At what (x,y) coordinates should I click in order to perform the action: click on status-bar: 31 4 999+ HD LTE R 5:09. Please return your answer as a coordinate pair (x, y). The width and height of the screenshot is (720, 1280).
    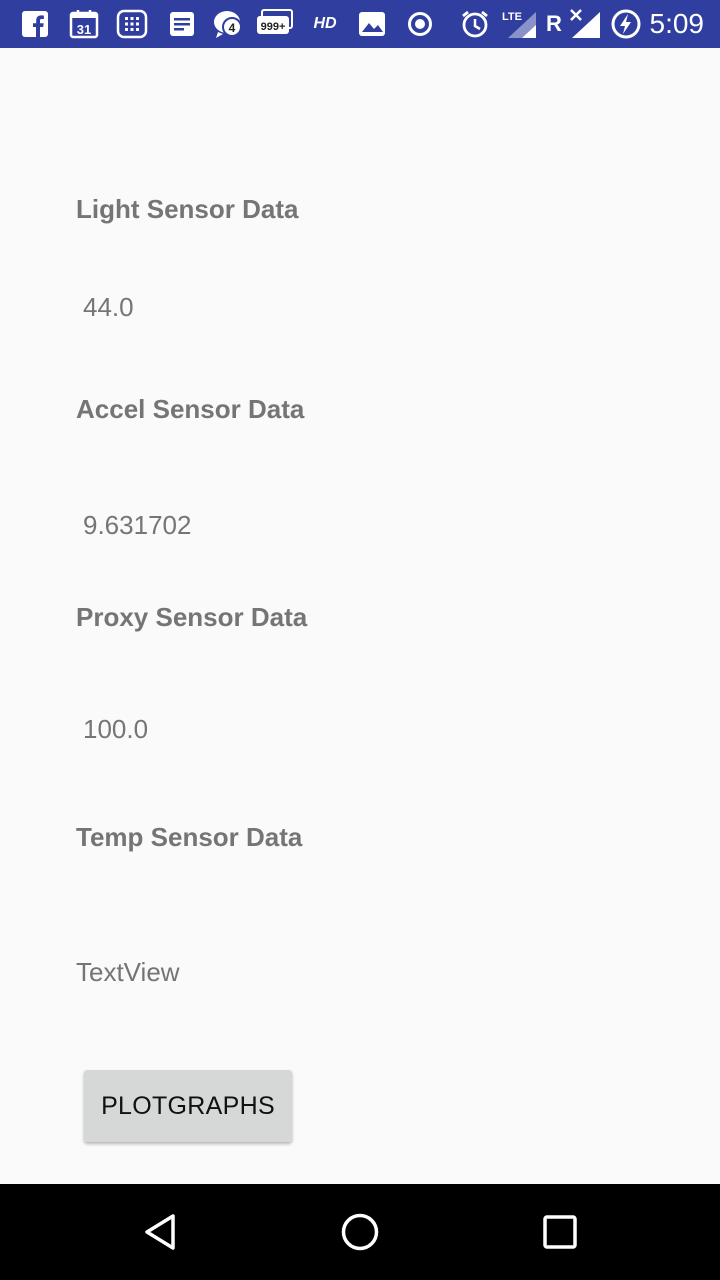
    Looking at the image, I should click on (360, 24).